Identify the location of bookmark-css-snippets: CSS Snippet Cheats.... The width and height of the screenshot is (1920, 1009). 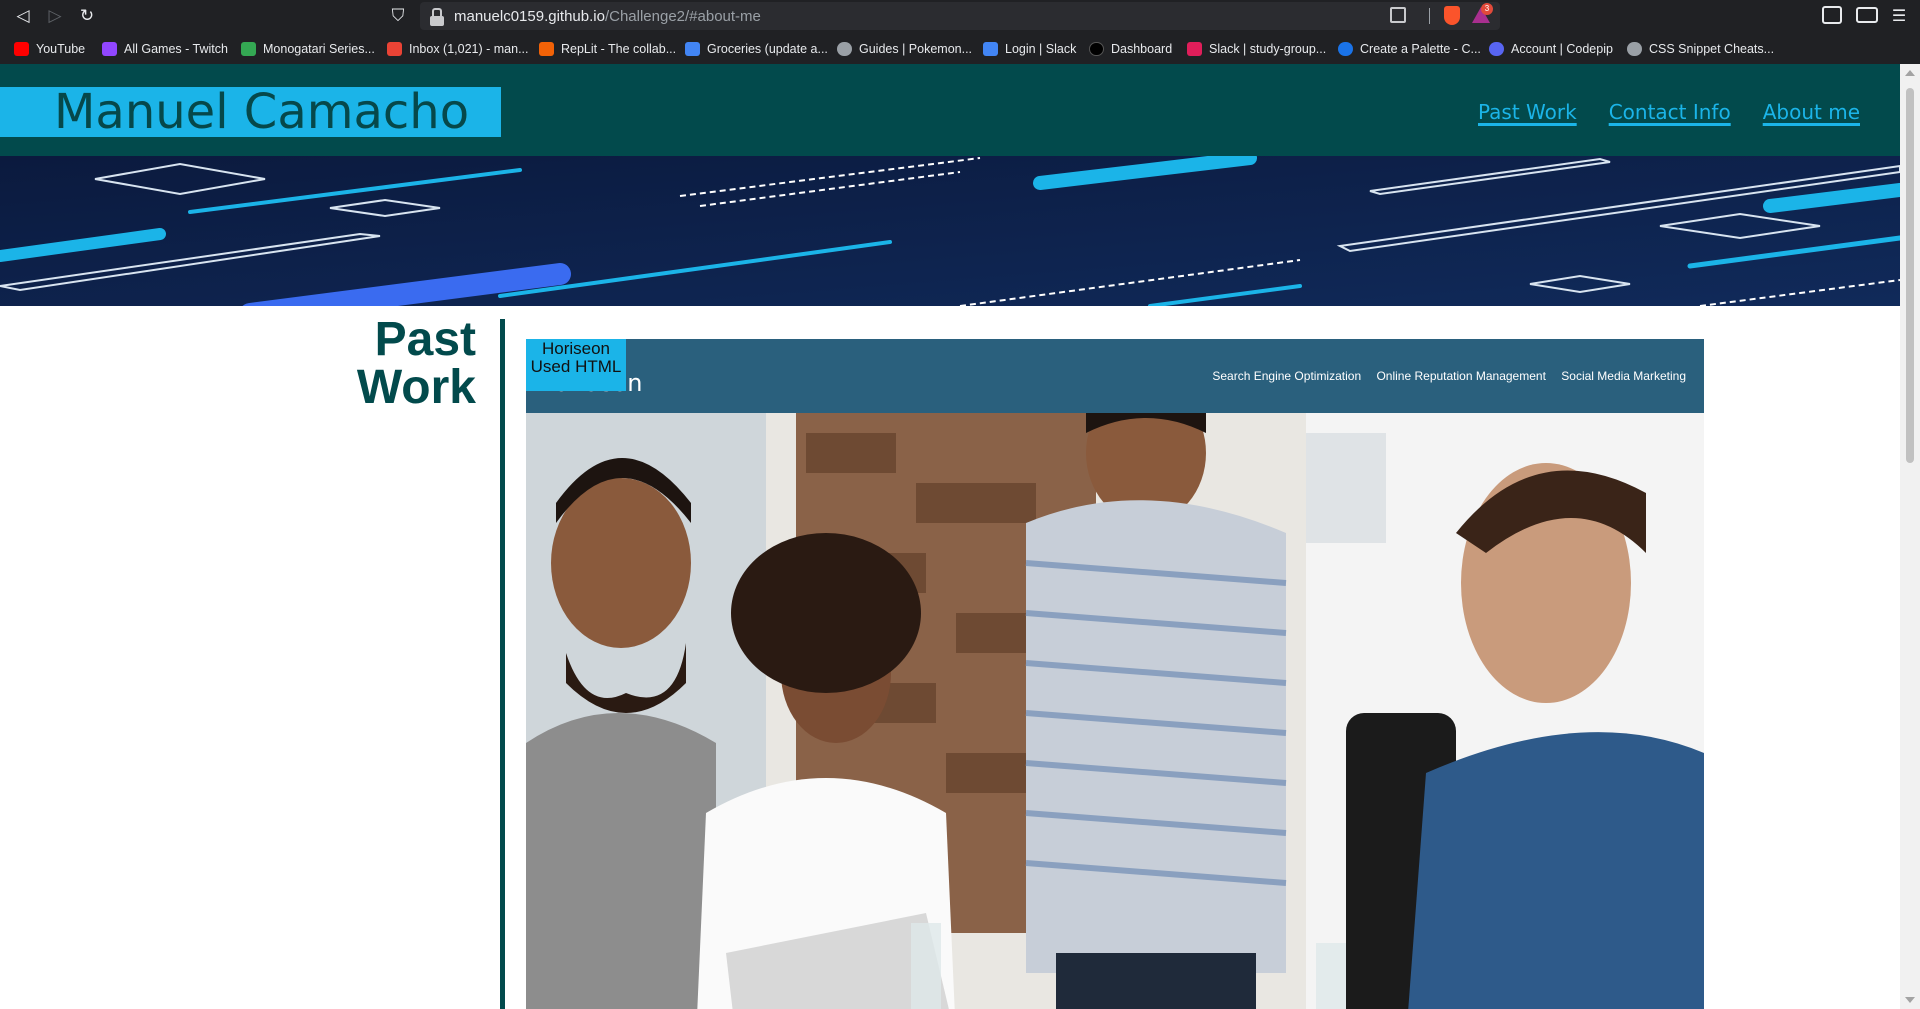
(1700, 49).